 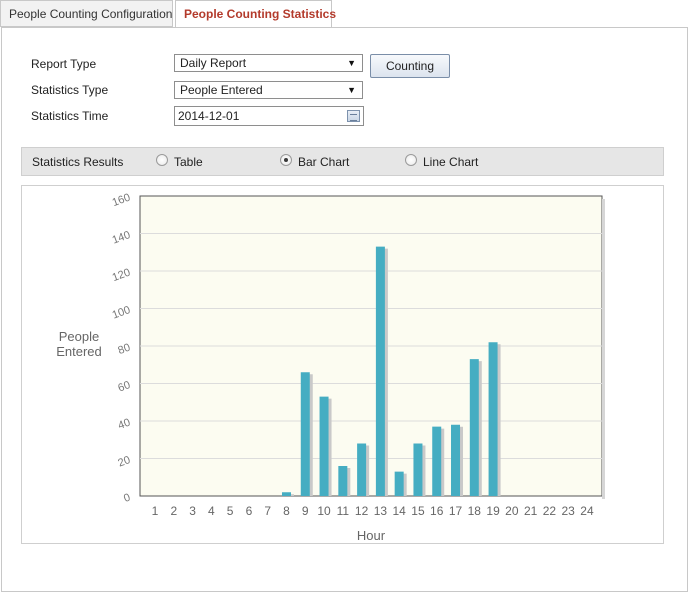 What do you see at coordinates (188, 162) in the screenshot?
I see `table-option-label: Table` at bounding box center [188, 162].